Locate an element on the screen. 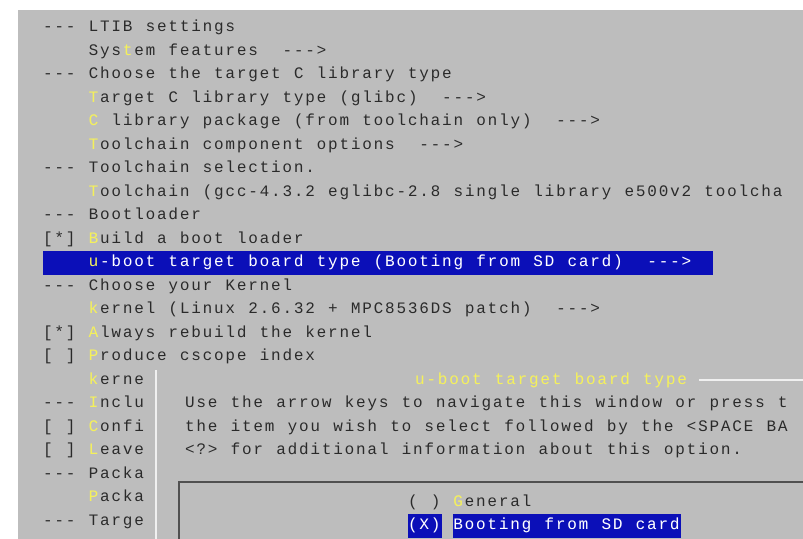 The width and height of the screenshot is (803, 539). radio-marker: (X) is located at coordinates (425, 526).